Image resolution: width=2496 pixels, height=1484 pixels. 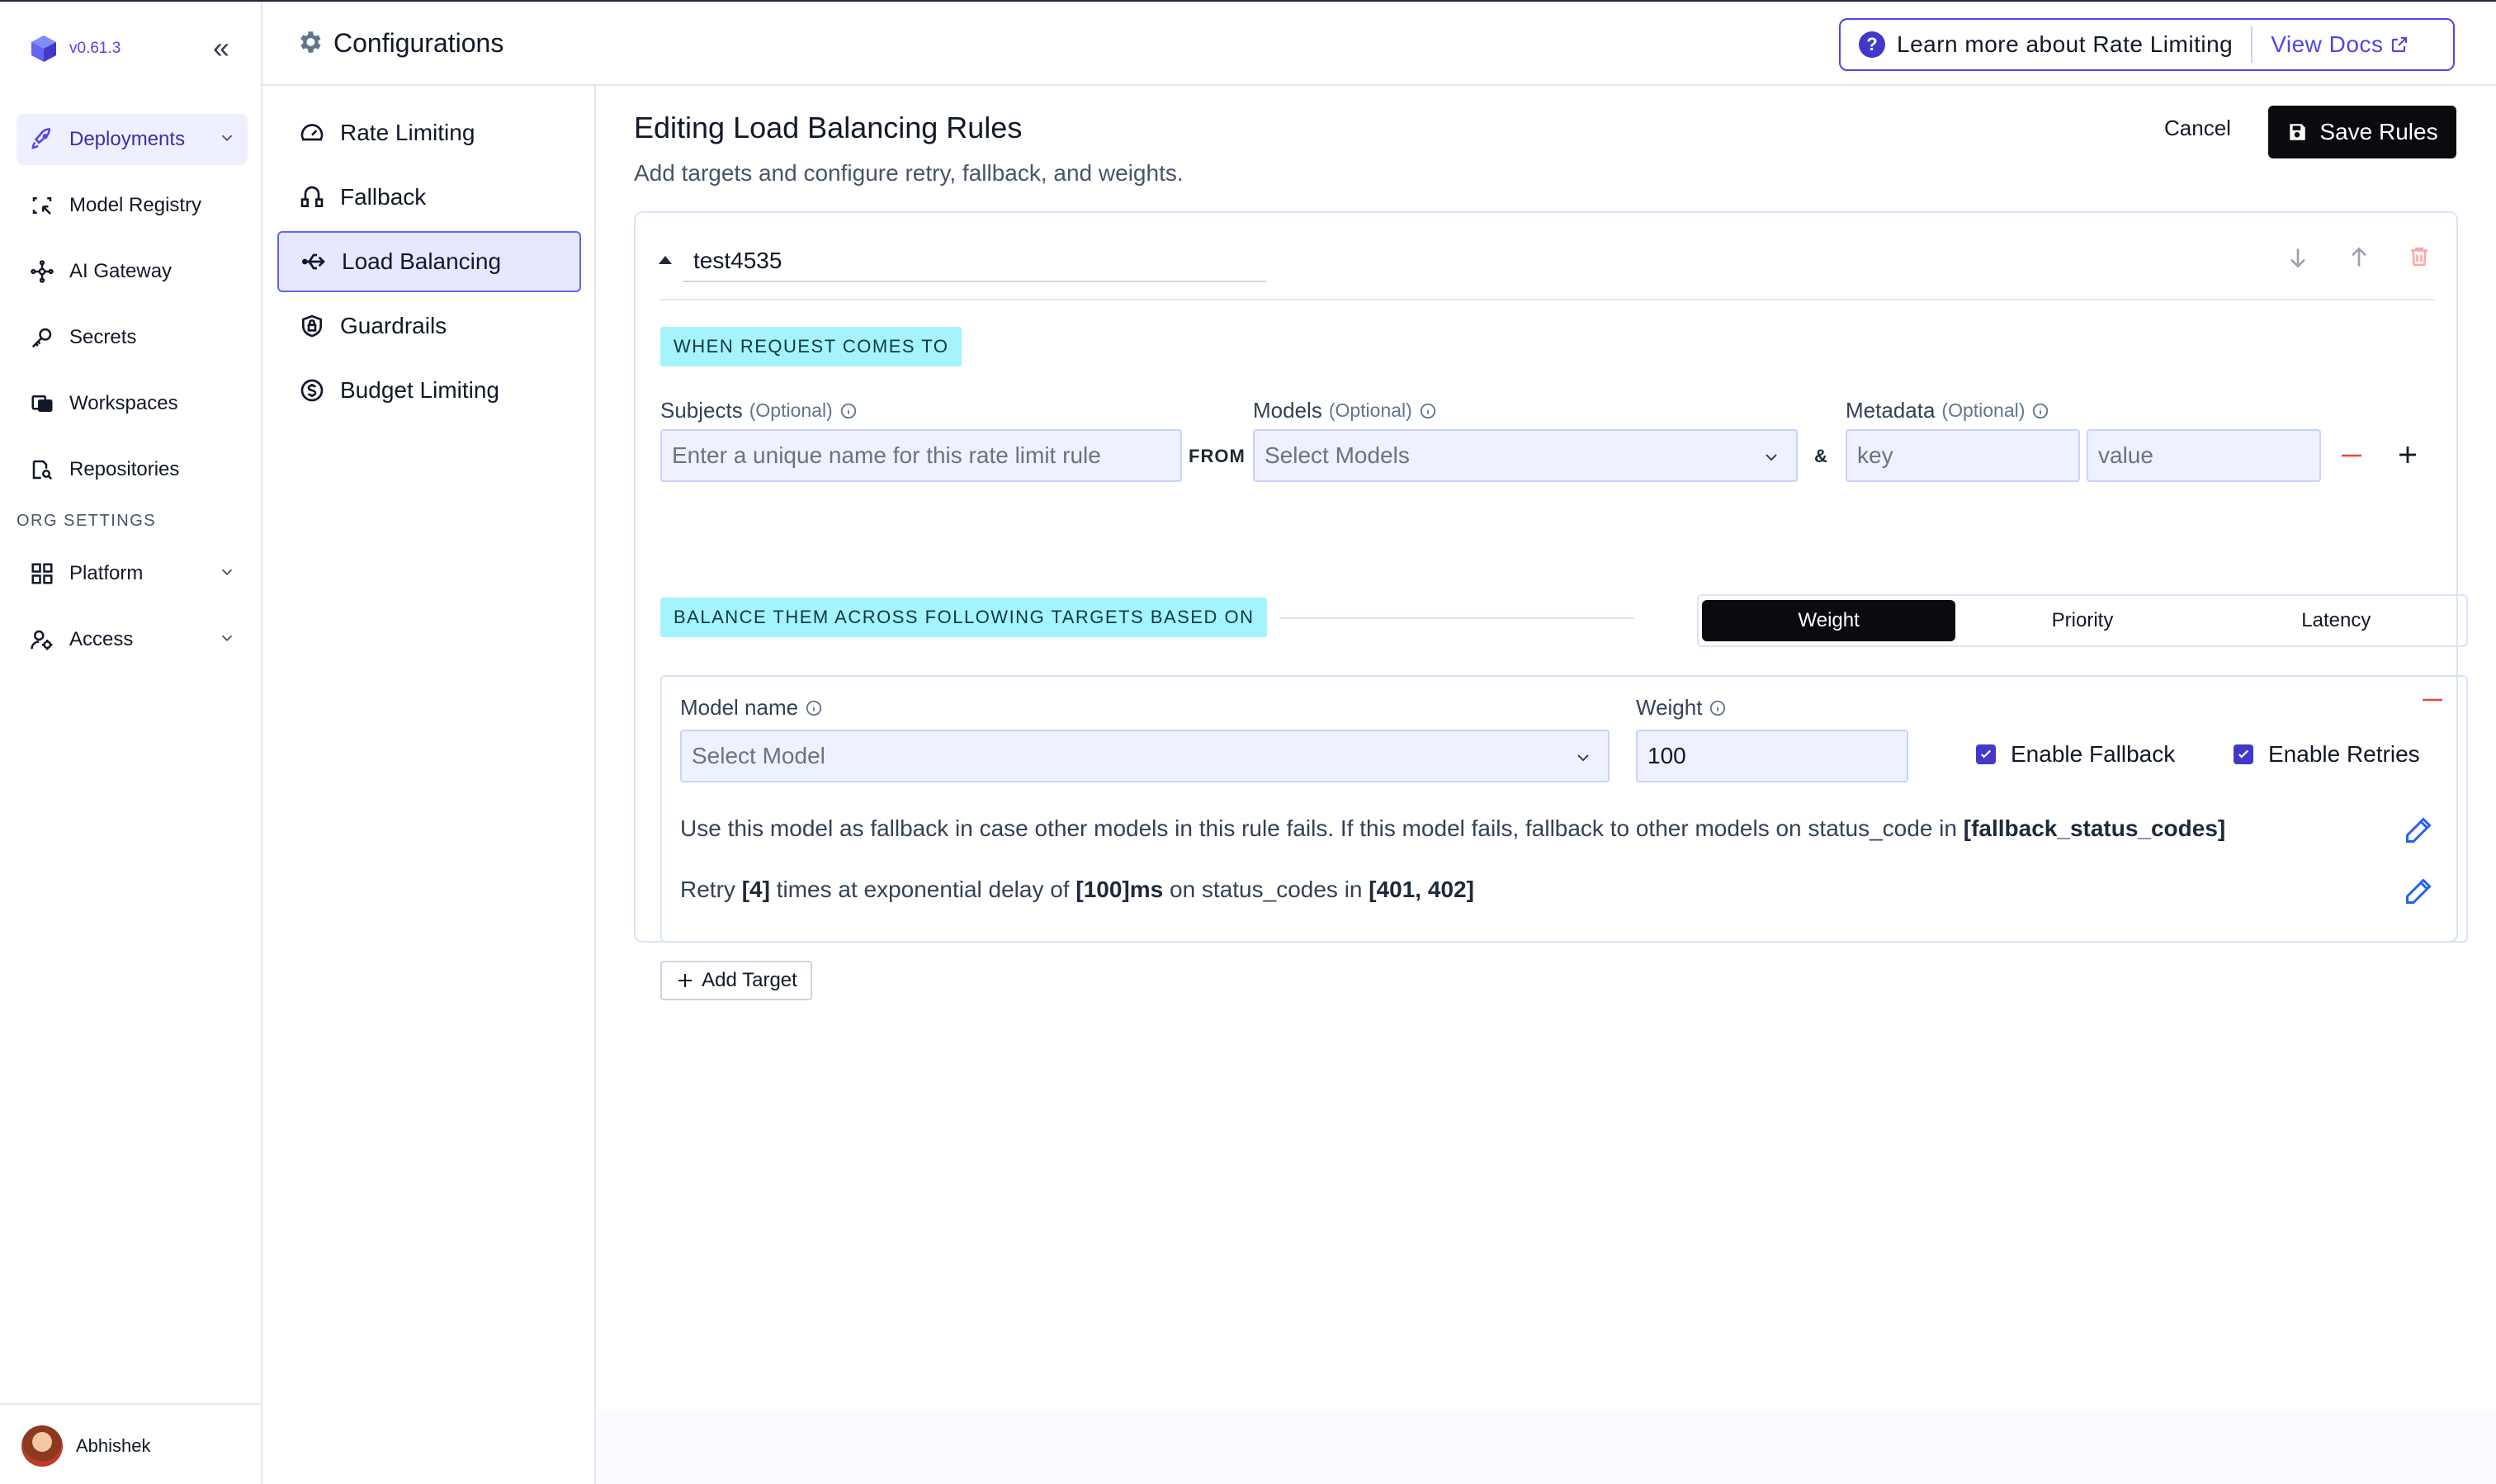 I want to click on gauge-icon, so click(x=312, y=133).